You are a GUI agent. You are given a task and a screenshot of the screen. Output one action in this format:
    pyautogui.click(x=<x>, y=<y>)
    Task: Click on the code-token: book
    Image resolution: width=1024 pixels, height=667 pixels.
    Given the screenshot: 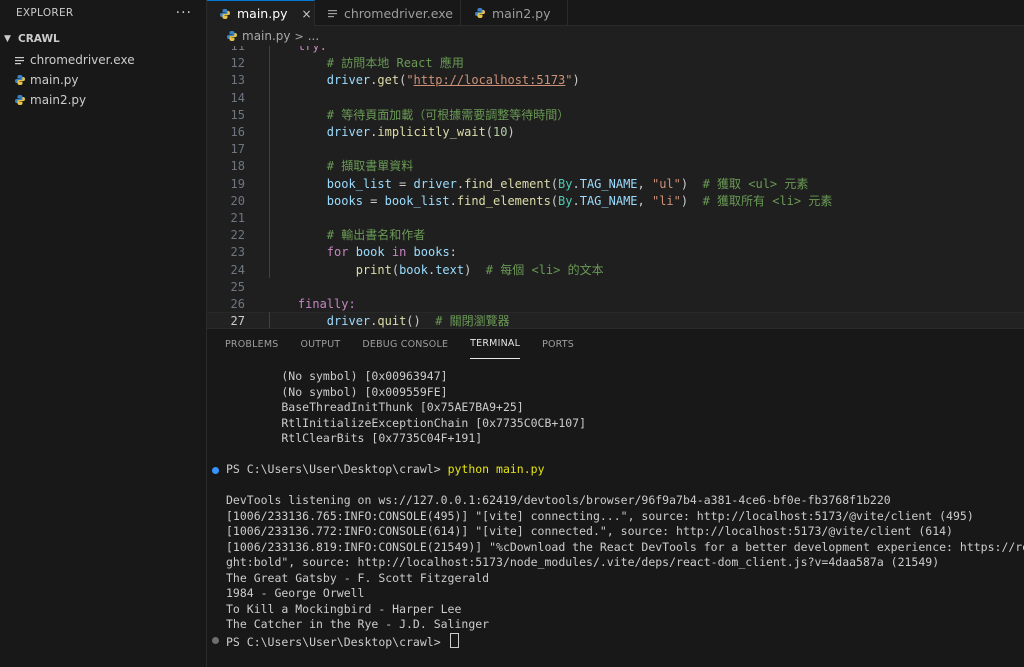 What is the action you would take?
    pyautogui.click(x=413, y=269)
    